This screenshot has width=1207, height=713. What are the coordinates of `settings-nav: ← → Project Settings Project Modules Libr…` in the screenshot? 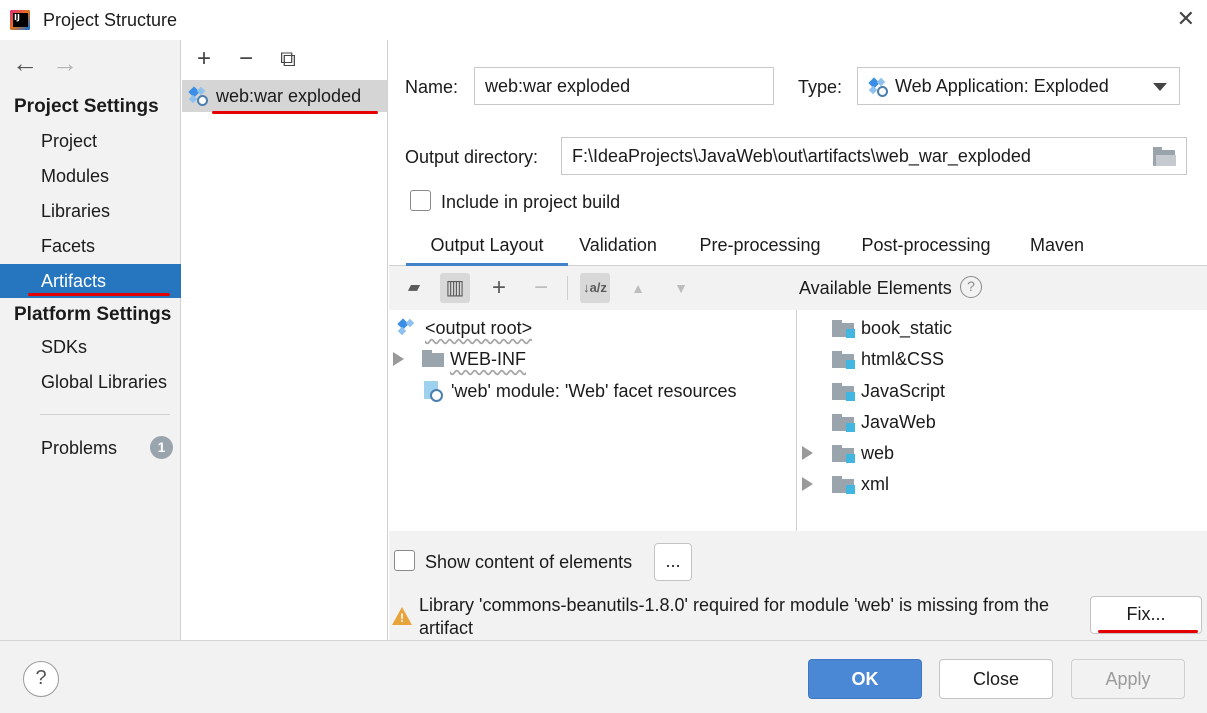 It's located at (90, 340).